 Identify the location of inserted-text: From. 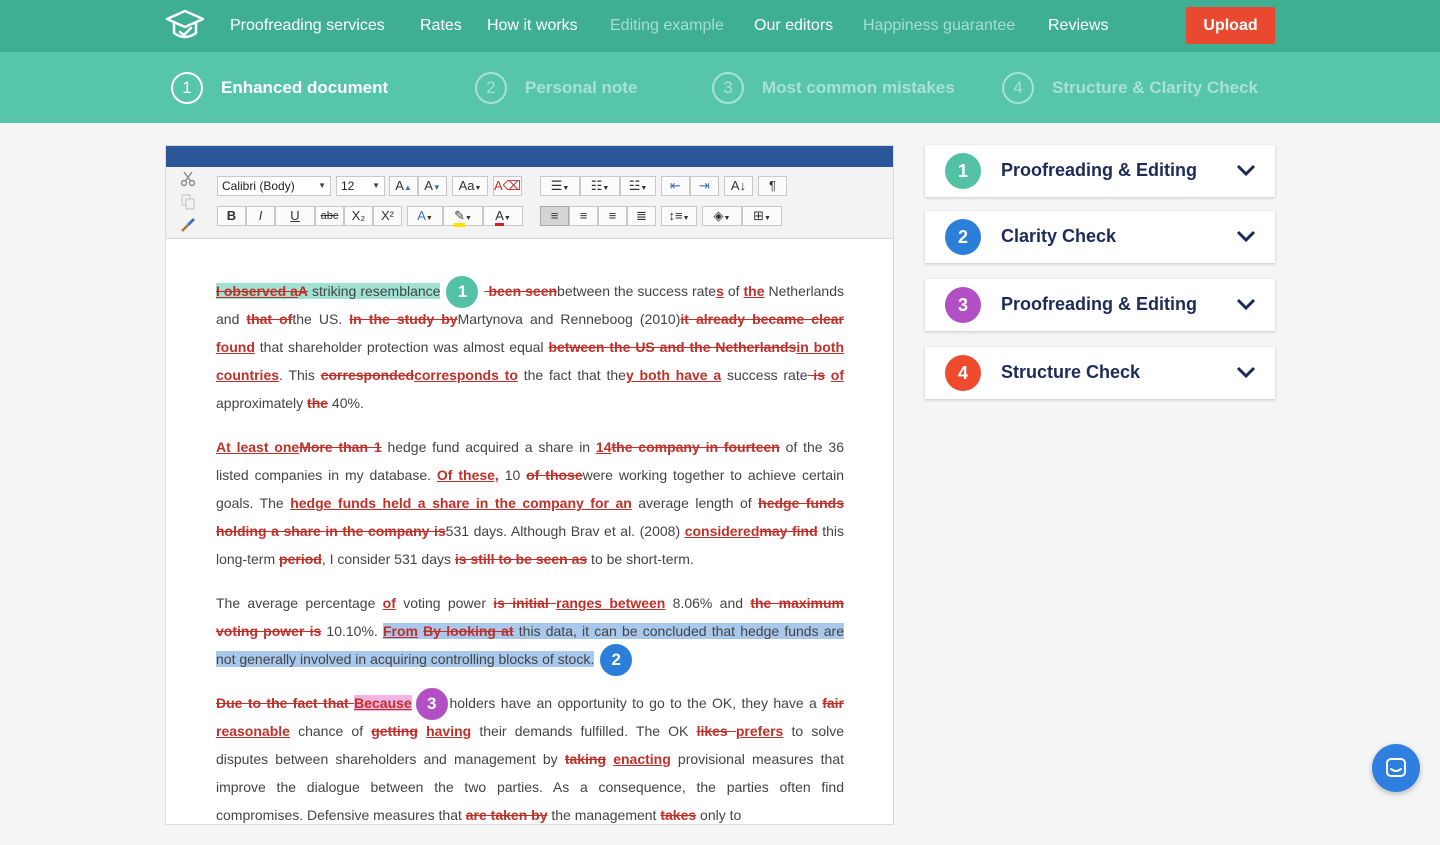
(400, 631).